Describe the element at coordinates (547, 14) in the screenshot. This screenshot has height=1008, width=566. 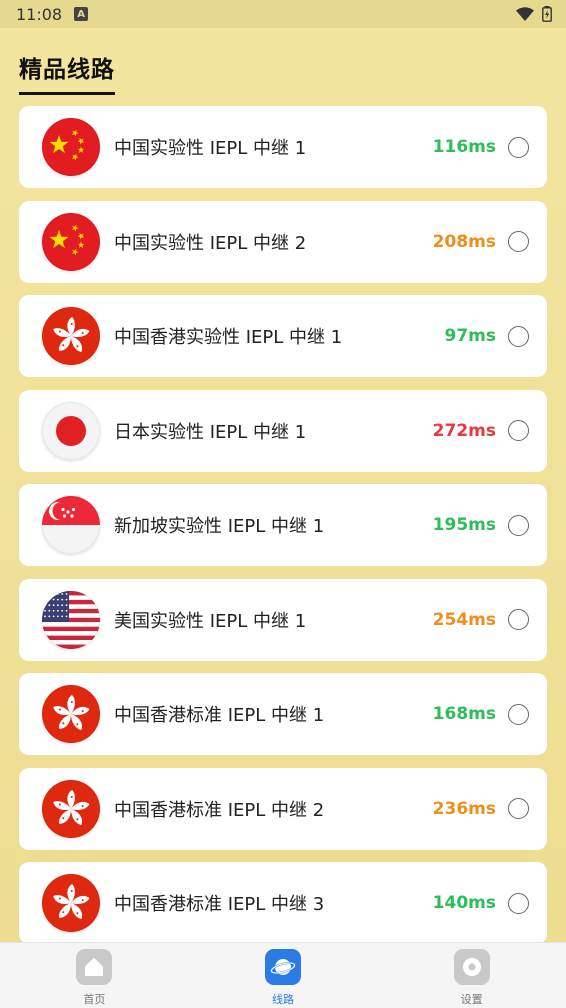
I see `battery-icon` at that location.